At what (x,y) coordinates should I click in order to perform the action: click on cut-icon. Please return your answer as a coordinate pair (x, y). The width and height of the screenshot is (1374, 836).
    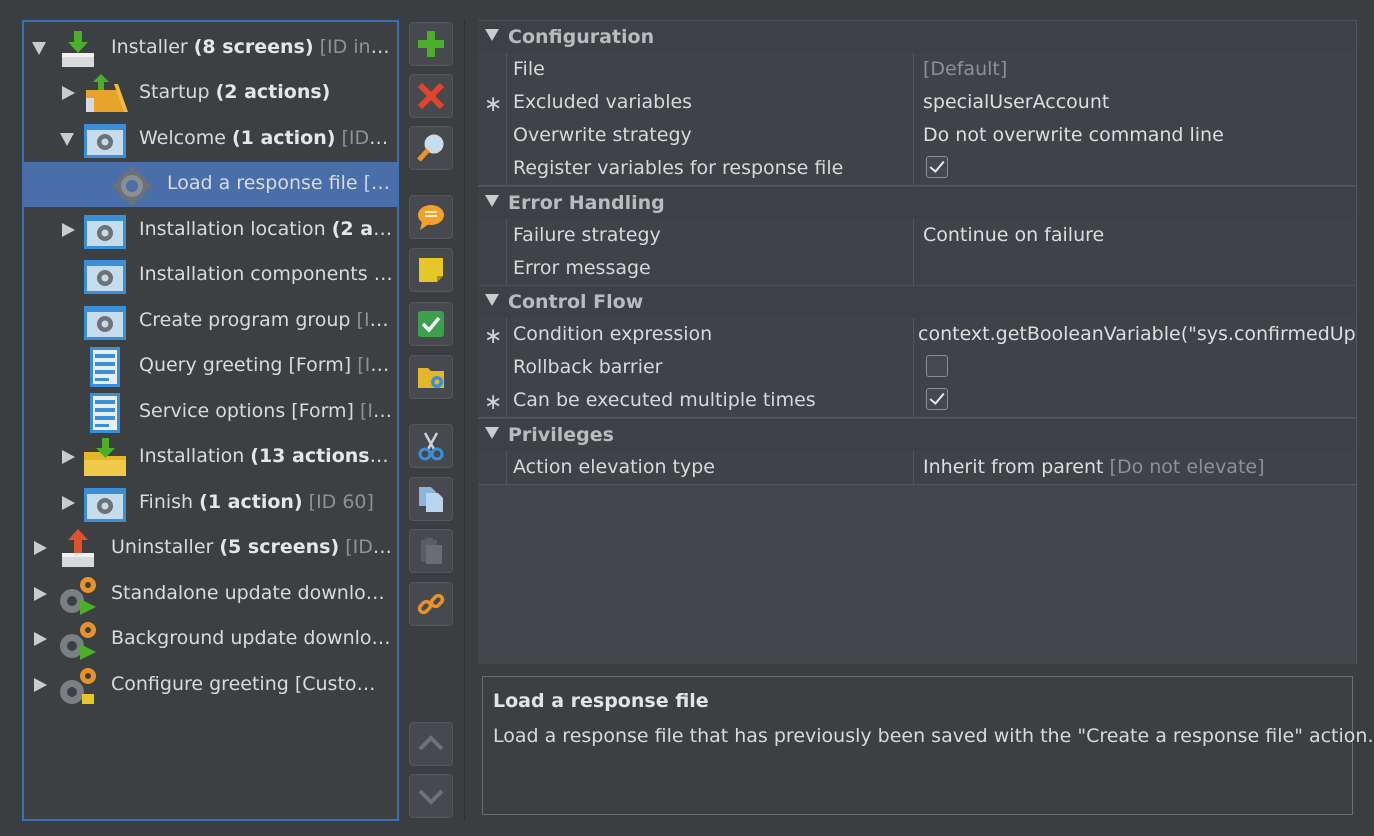
    Looking at the image, I should click on (431, 446).